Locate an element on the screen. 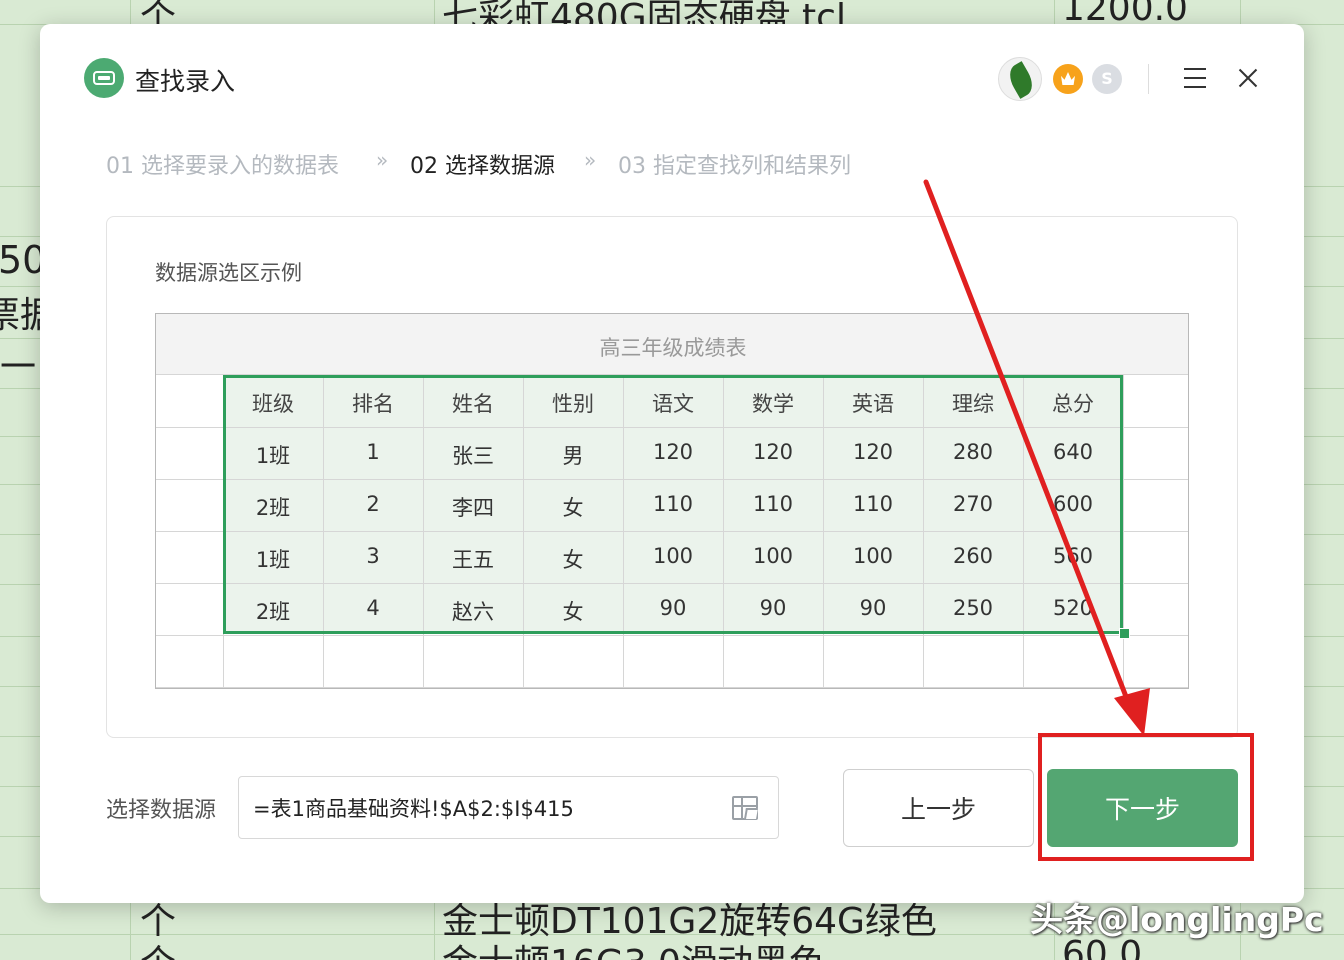 The image size is (1344, 960). source-input is located at coordinates (488, 807).